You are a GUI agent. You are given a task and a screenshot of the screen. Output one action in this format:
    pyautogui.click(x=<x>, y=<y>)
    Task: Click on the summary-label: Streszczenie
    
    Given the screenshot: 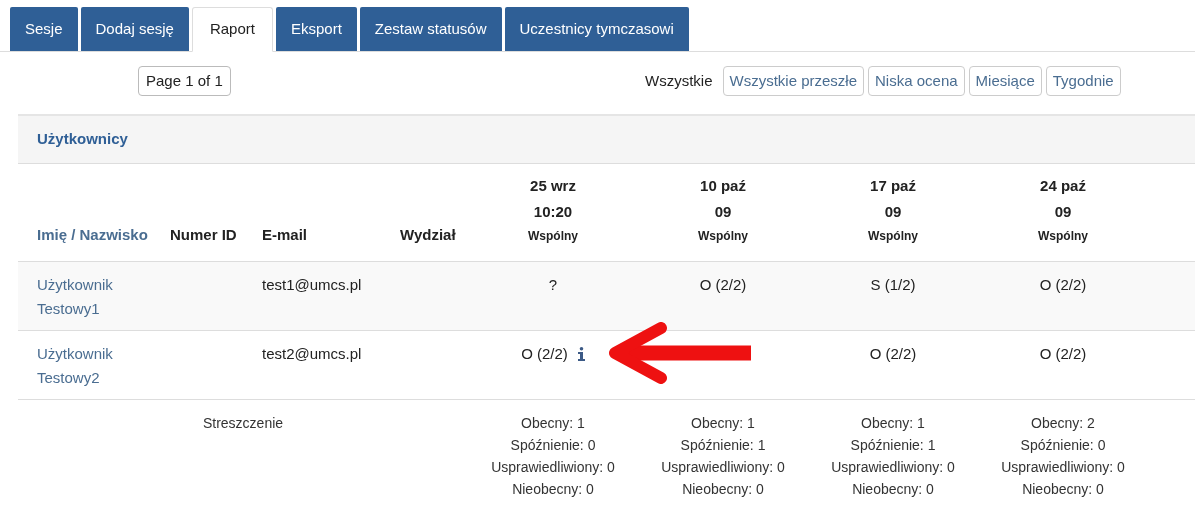 What is the action you would take?
    pyautogui.click(x=243, y=422)
    